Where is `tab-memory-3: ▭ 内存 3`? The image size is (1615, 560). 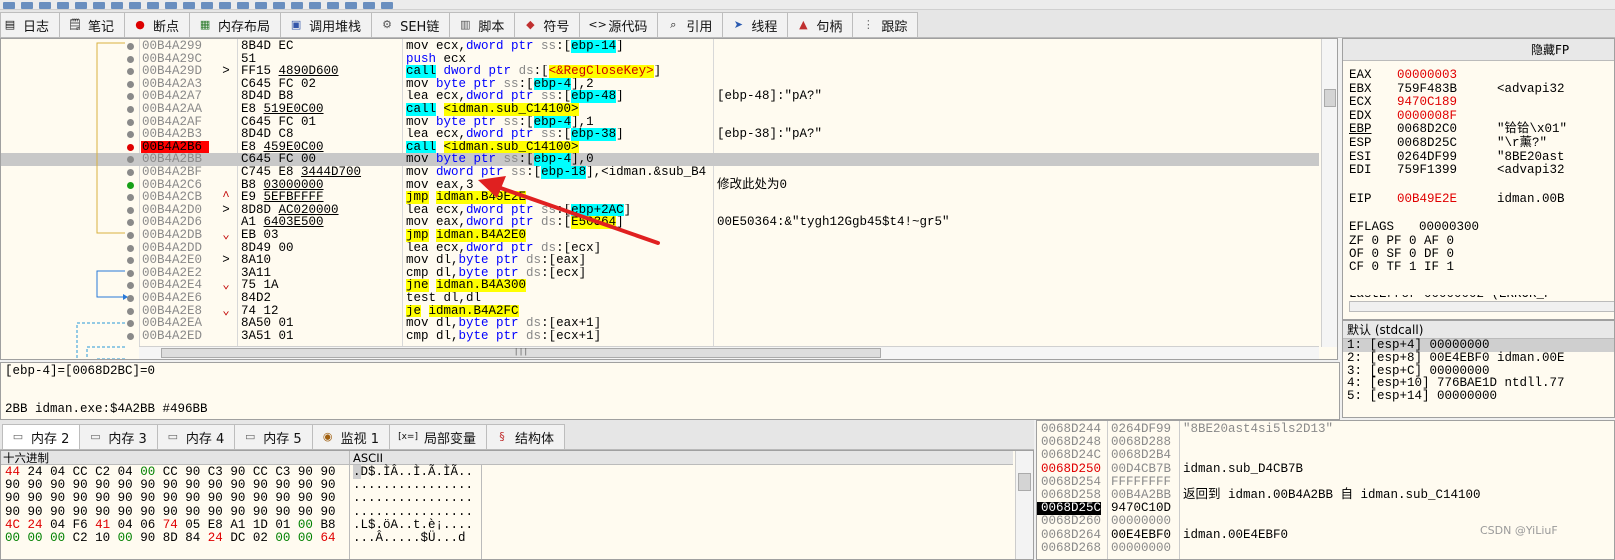
tab-memory-3: ▭ 内存 3 is located at coordinates (118, 436).